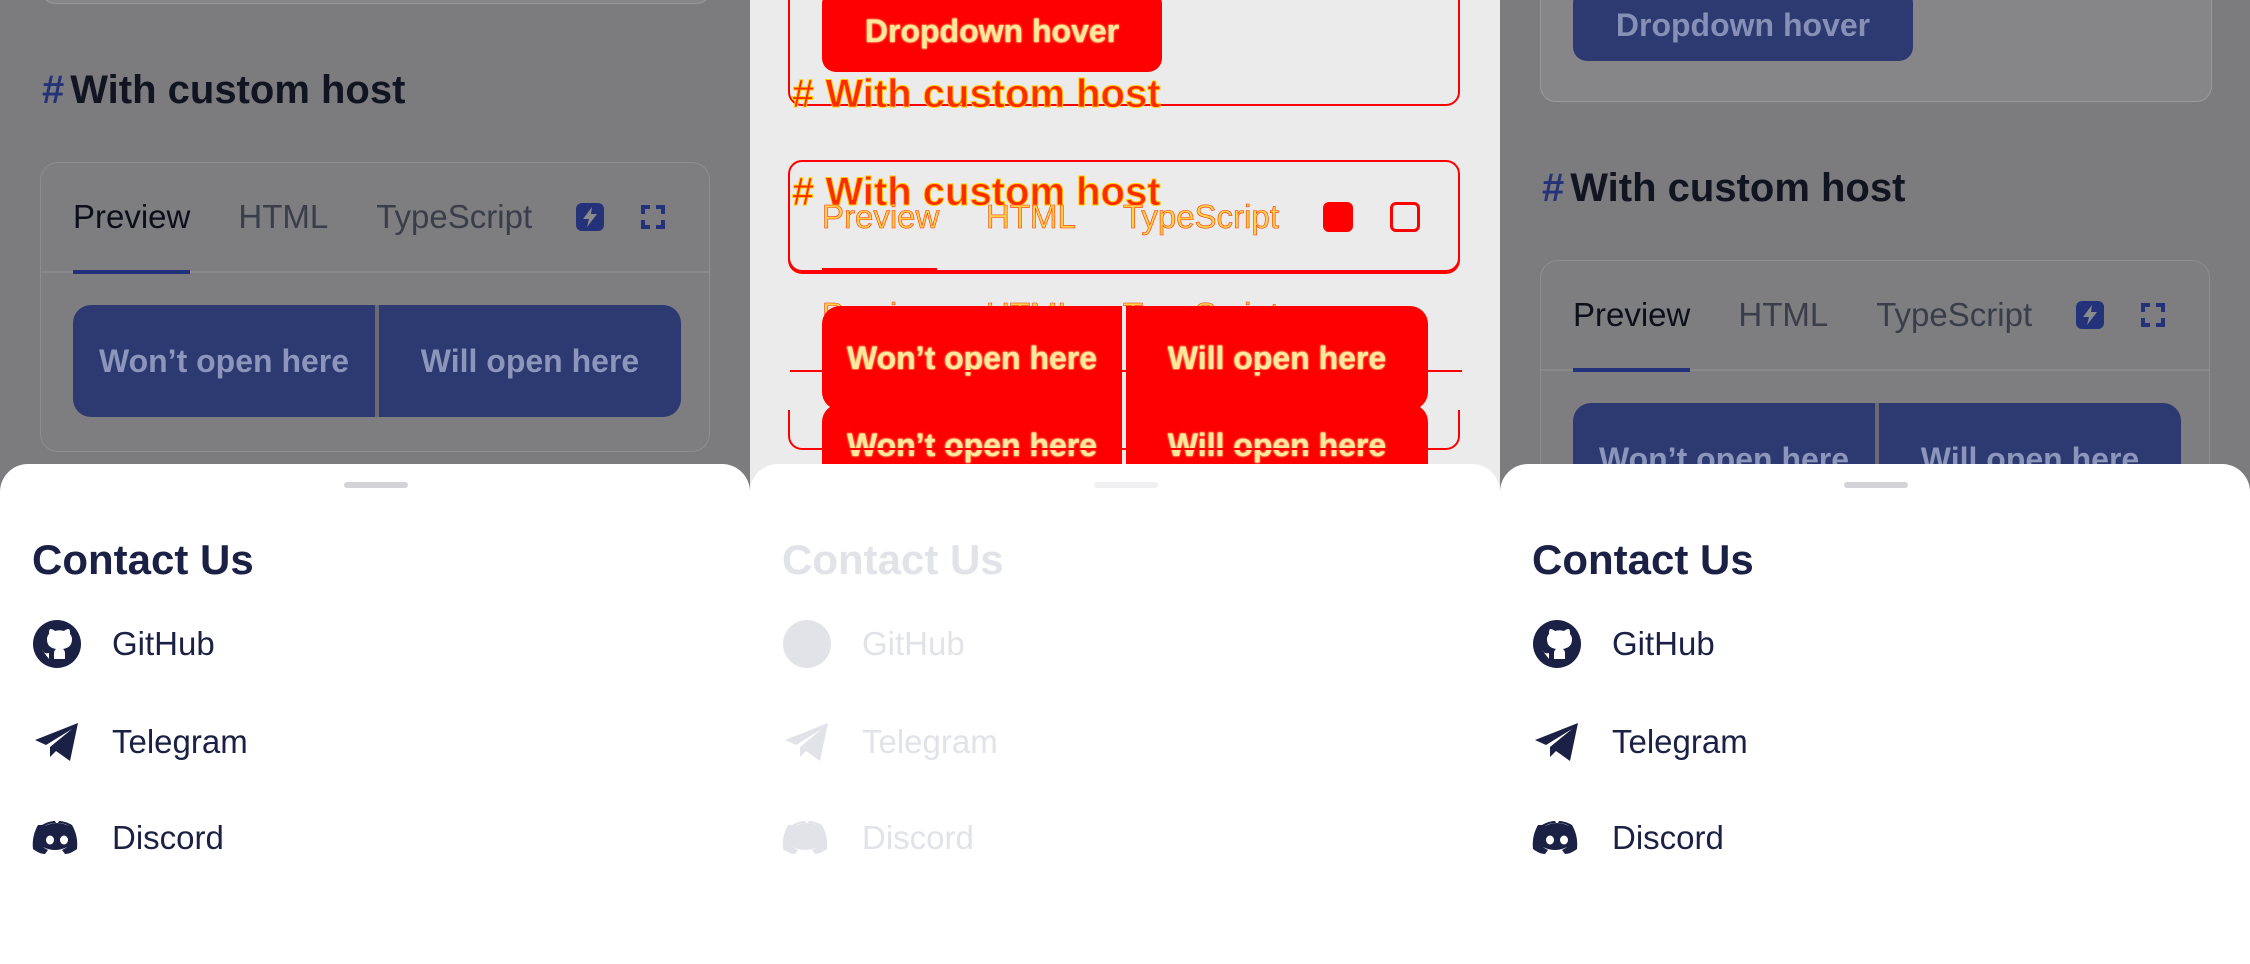  What do you see at coordinates (1124, 430) in the screenshot?
I see `debug-box-card-bottom` at bounding box center [1124, 430].